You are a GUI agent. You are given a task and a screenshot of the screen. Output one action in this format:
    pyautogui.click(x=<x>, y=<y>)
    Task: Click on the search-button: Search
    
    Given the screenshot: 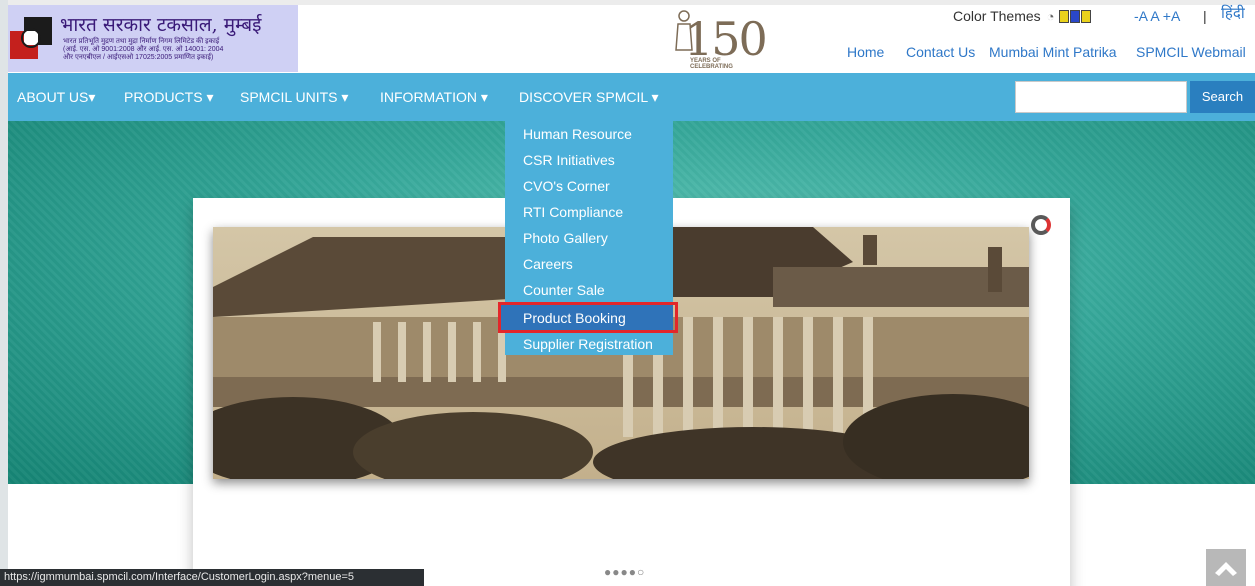 What is the action you would take?
    pyautogui.click(x=1222, y=97)
    